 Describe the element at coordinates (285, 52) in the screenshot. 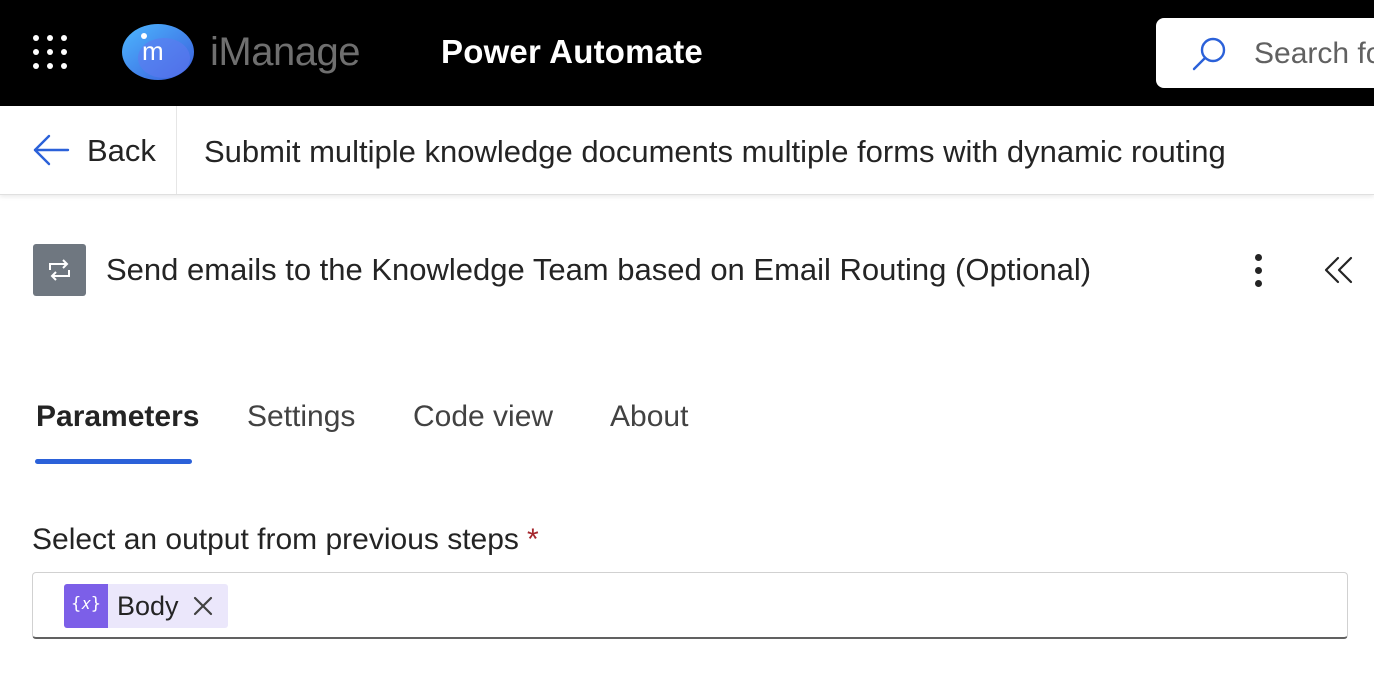

I see `brand-name: iManage` at that location.